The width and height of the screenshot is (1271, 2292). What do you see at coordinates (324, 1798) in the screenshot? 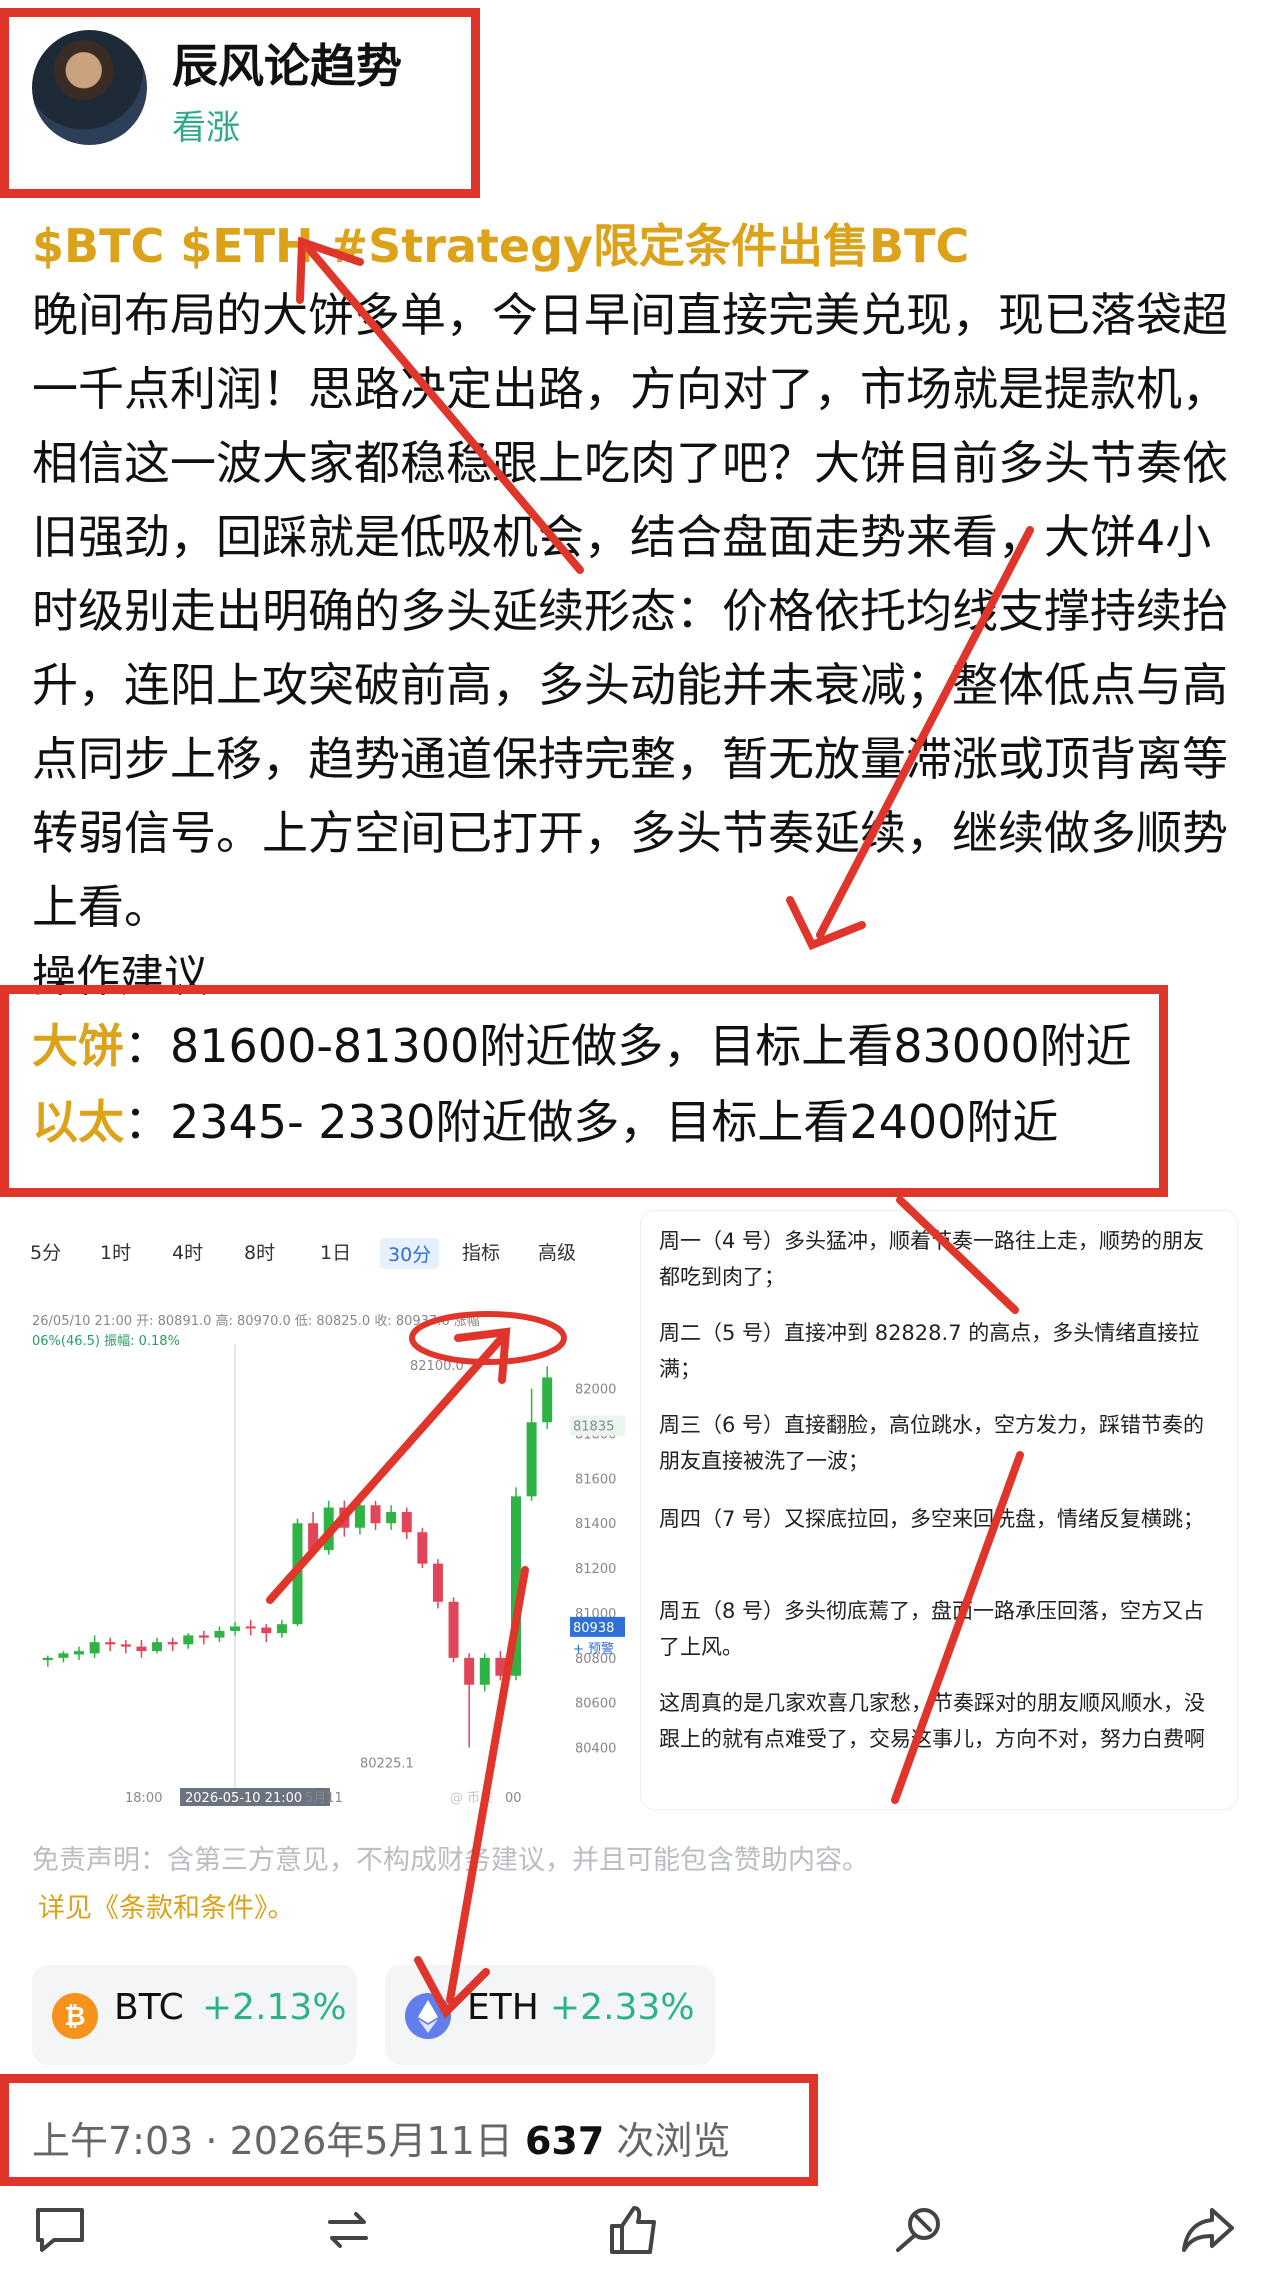
I see `x-tick-label: 5月11` at bounding box center [324, 1798].